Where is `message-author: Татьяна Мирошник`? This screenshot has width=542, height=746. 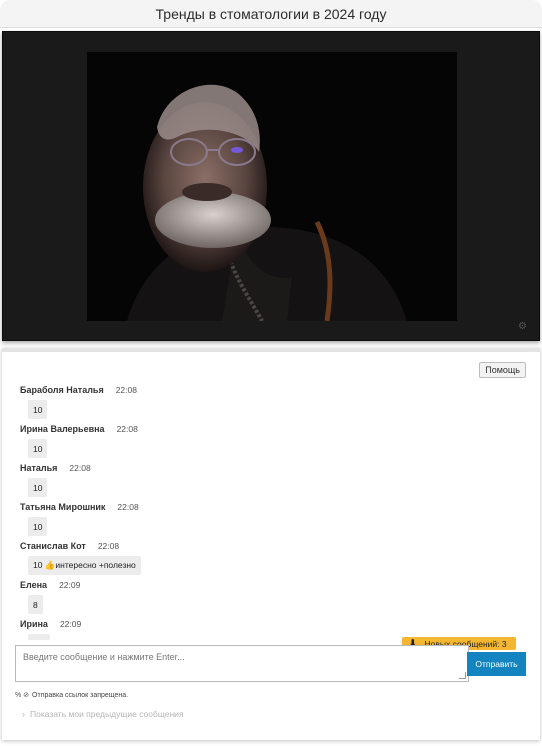 message-author: Татьяна Мирошник is located at coordinates (63, 507).